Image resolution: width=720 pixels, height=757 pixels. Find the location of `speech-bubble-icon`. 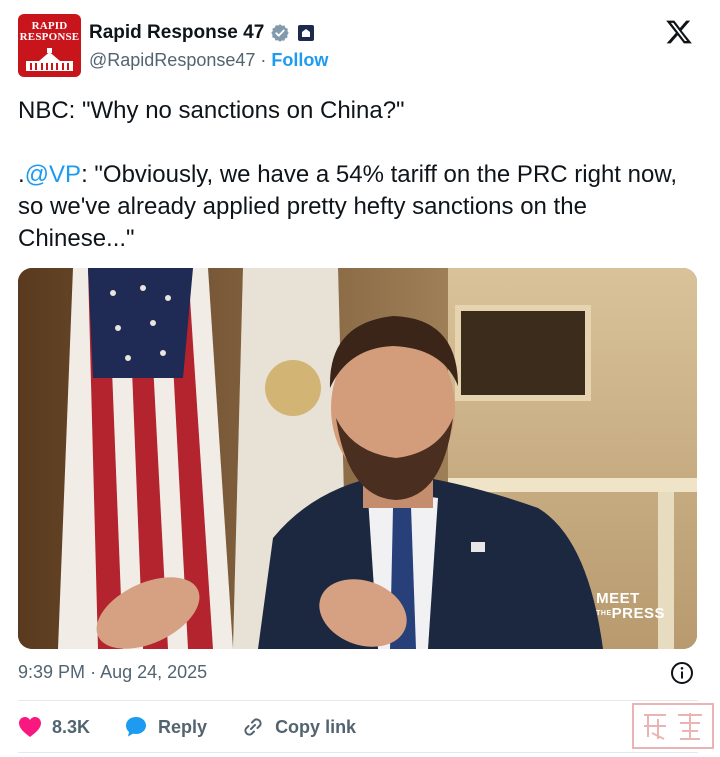

speech-bubble-icon is located at coordinates (136, 727).